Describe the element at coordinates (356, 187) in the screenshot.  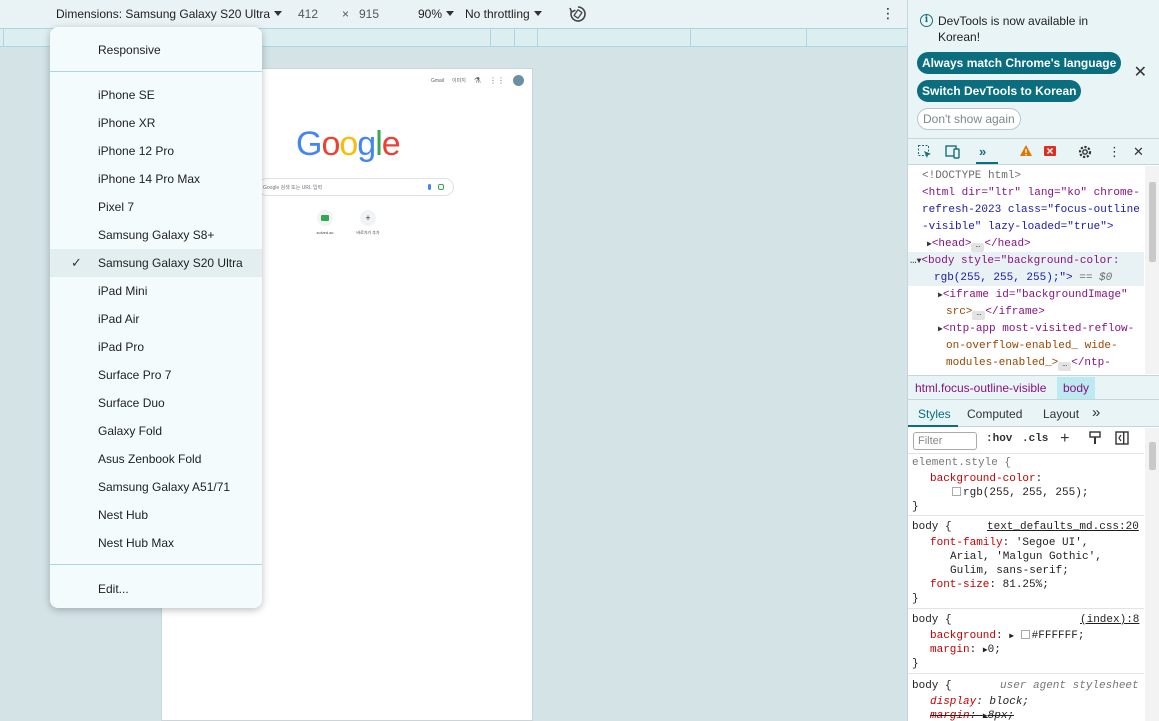
I see `search-input: Google 검색 또는 URL 입력` at that location.